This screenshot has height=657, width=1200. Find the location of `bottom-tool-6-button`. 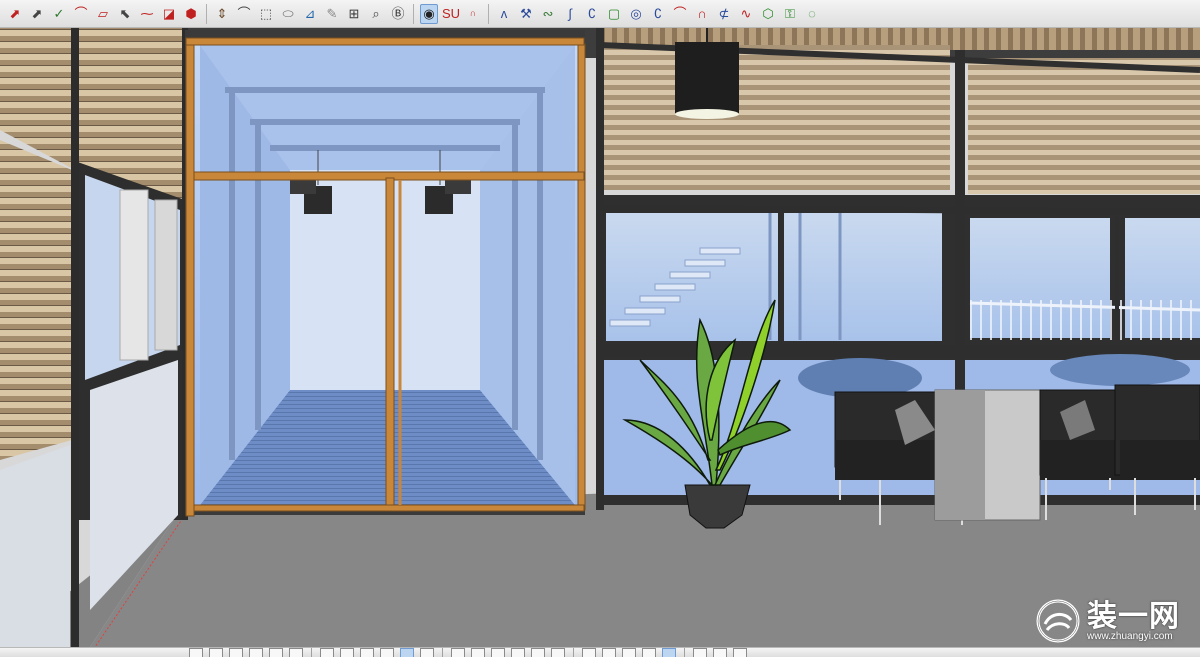

bottom-tool-6-button is located at coordinates (296, 652).